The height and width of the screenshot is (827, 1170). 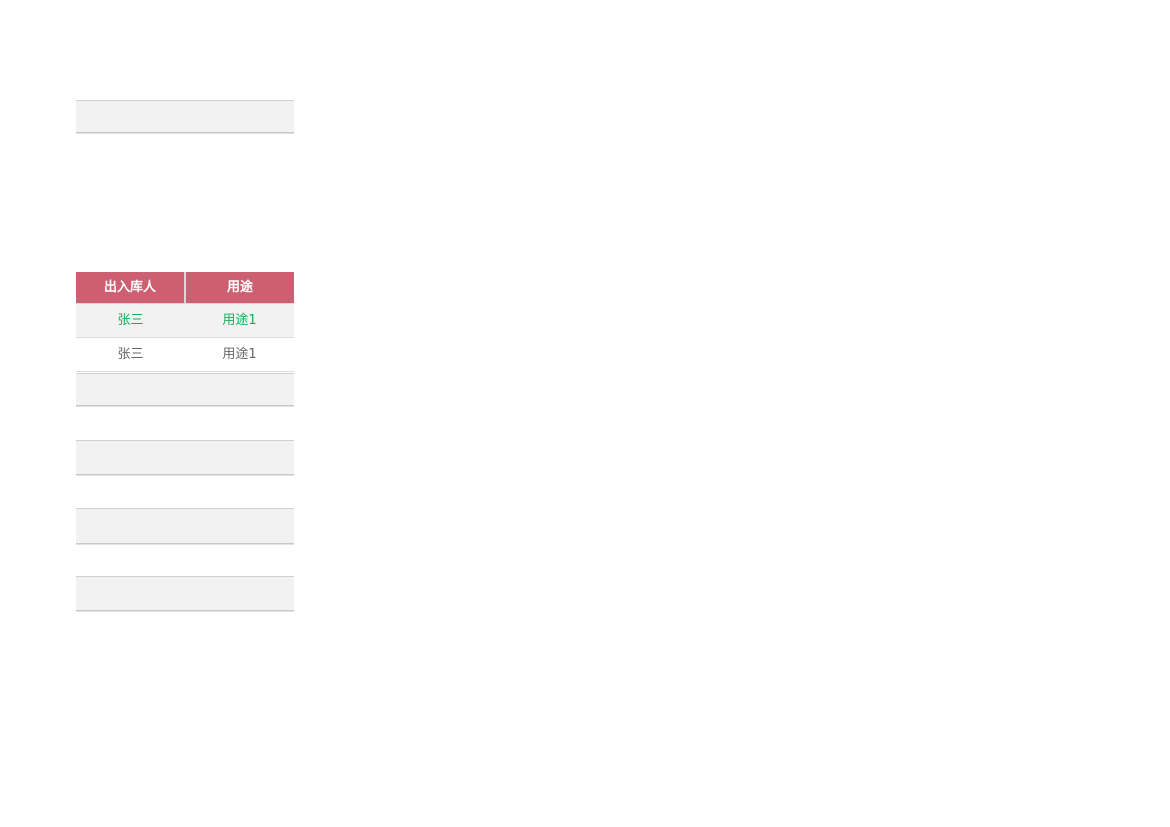 I want to click on table-body: 张三 用途1 张三 用途1, so click(x=185, y=337).